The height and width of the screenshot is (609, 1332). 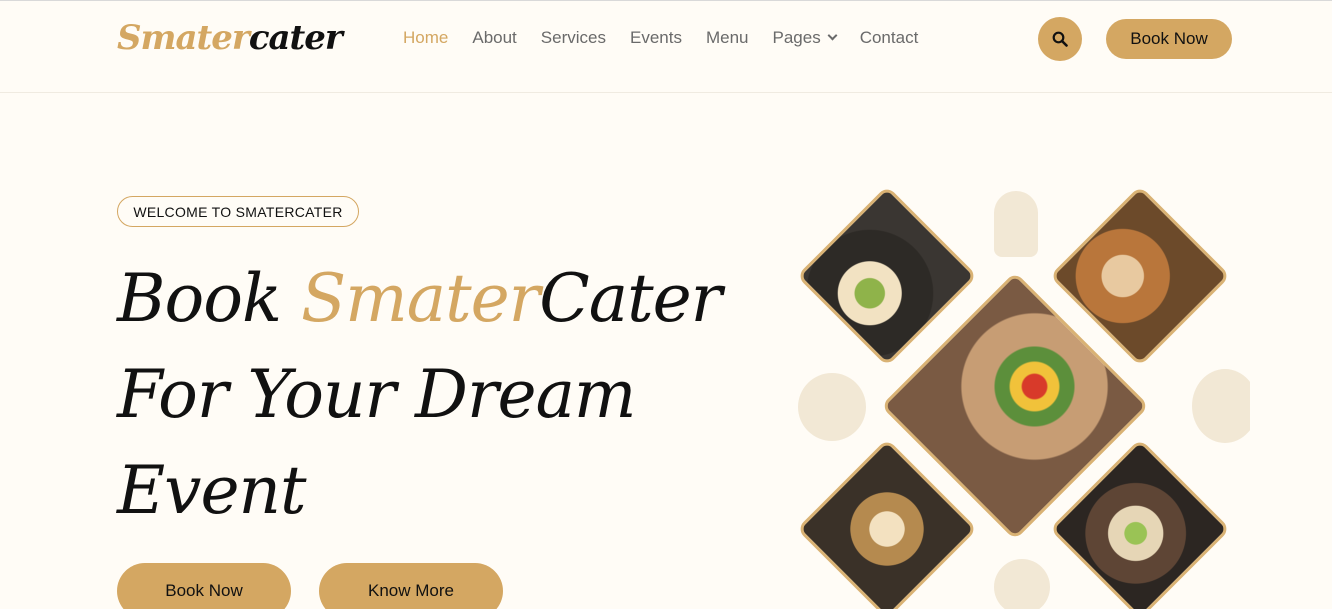 I want to click on headline-word-book: Book, so click(x=209, y=298).